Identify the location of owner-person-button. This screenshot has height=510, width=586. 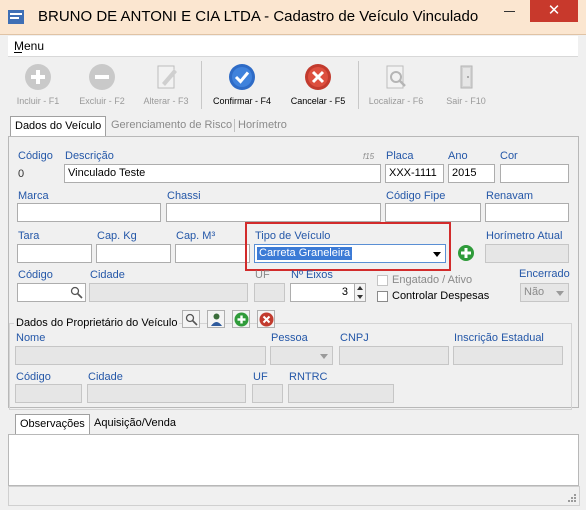
(216, 319).